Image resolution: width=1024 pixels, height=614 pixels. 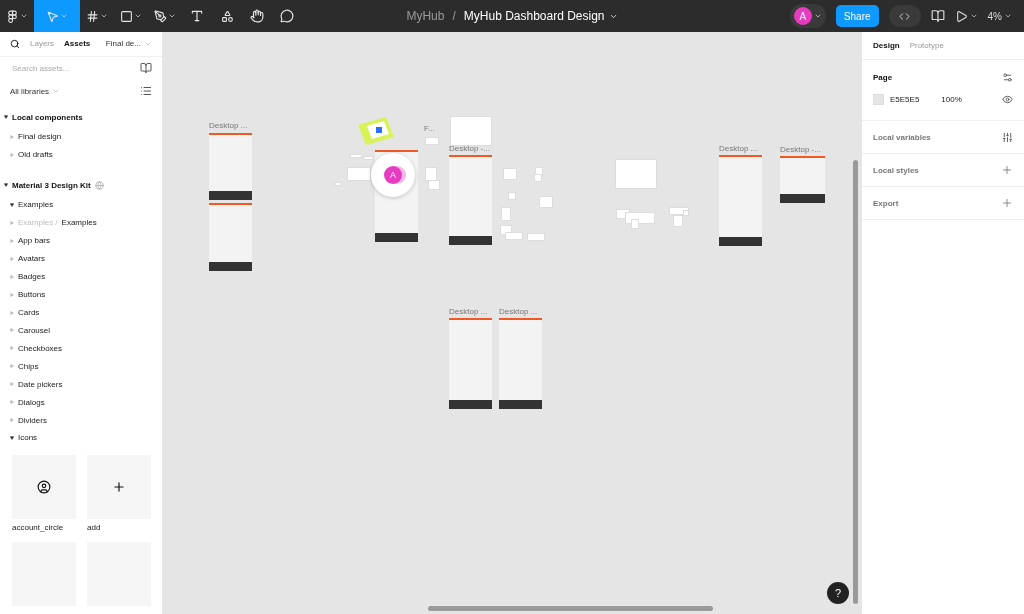 I want to click on asset-folder: Dividers, so click(x=81, y=420).